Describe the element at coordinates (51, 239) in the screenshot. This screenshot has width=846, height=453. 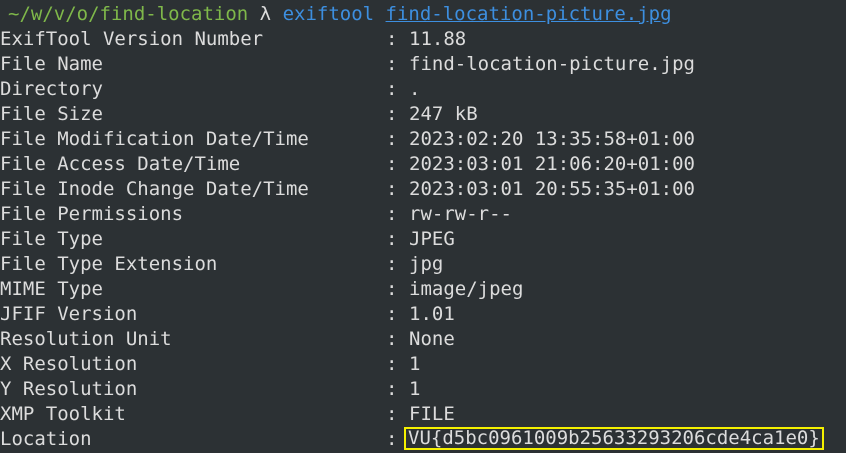
I see `row-key: File Type` at that location.